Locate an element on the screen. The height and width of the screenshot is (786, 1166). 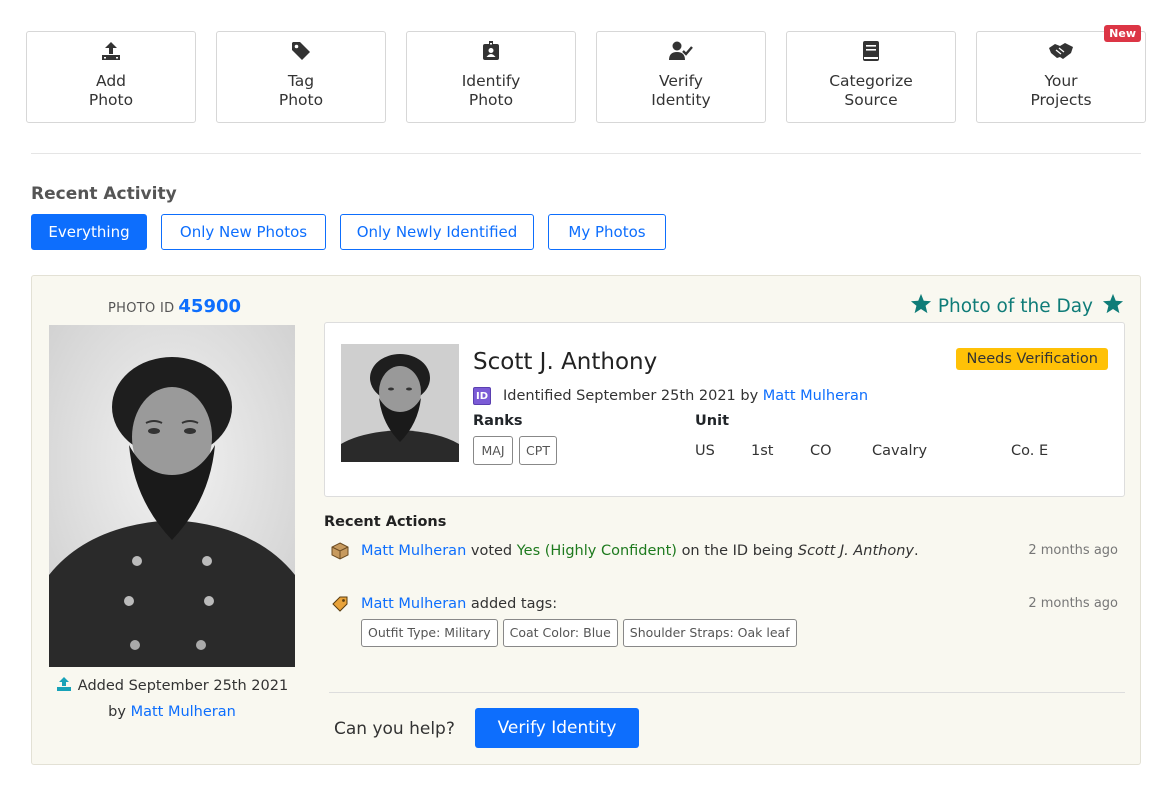
tags-action: Matt Mulheran added tags: is located at coordinates (443, 604).